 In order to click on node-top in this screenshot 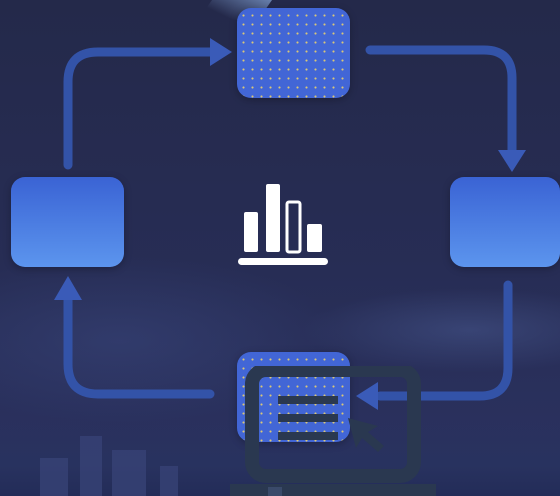, I will do `click(293, 53)`.